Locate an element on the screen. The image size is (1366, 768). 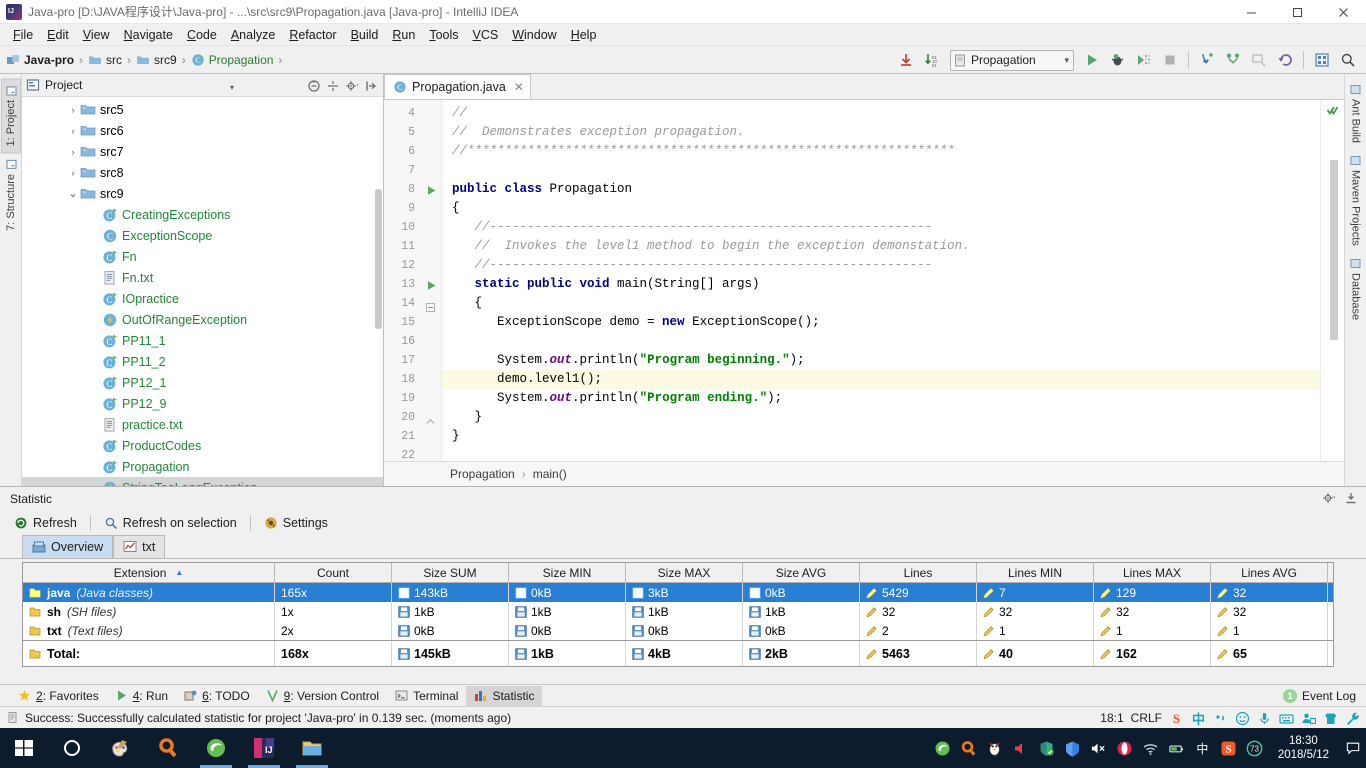
sogou-s-icon: S is located at coordinates (1176, 718).